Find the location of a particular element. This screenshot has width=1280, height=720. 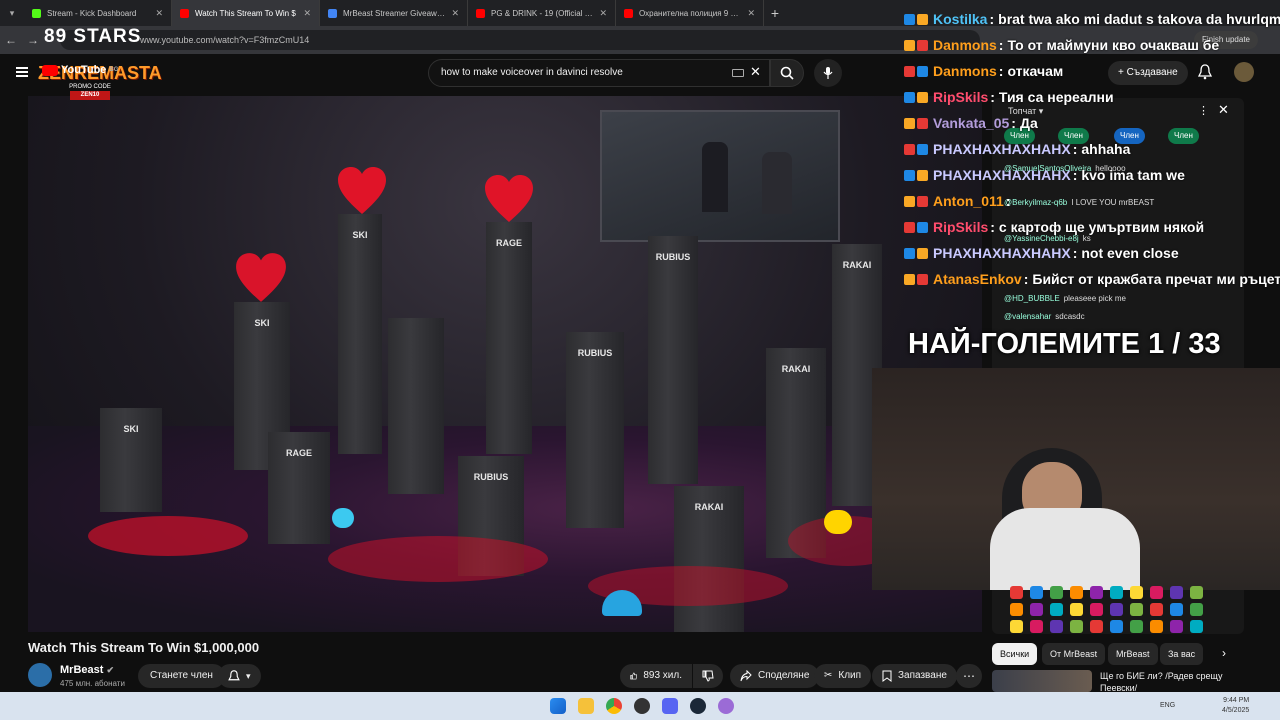

discord-icon is located at coordinates (670, 706).